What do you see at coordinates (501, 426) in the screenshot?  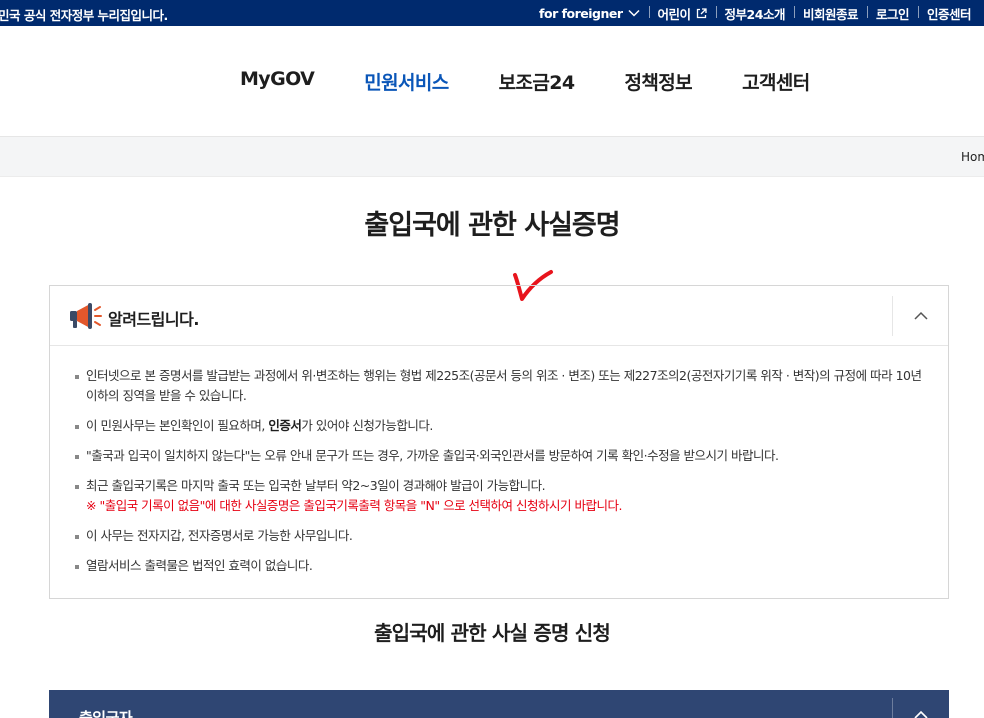 I see `notice-item: 이 민원사무는 본인확인이 필요하며, 인증서가 있어야 신청가능합니다.` at bounding box center [501, 426].